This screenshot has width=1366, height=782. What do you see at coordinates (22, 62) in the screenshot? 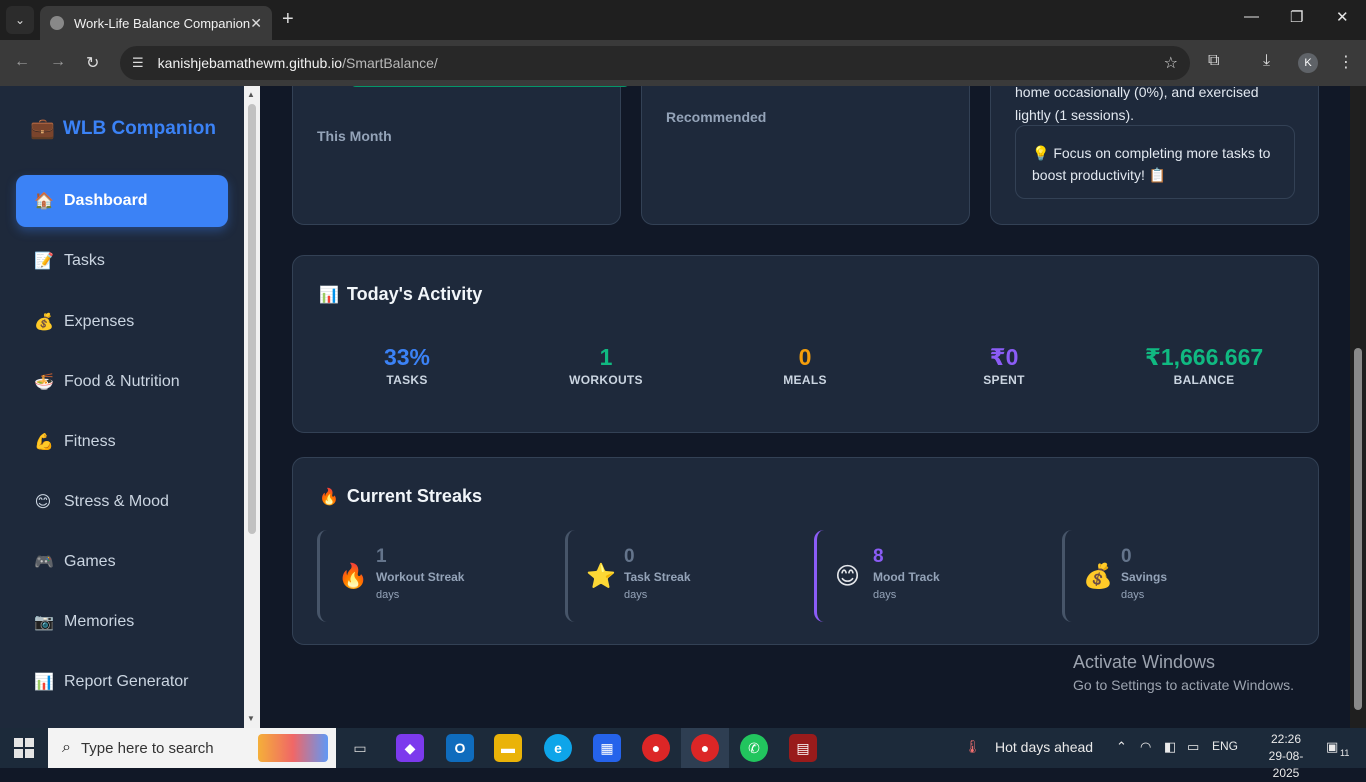
I see `back-icon: ←` at bounding box center [22, 62].